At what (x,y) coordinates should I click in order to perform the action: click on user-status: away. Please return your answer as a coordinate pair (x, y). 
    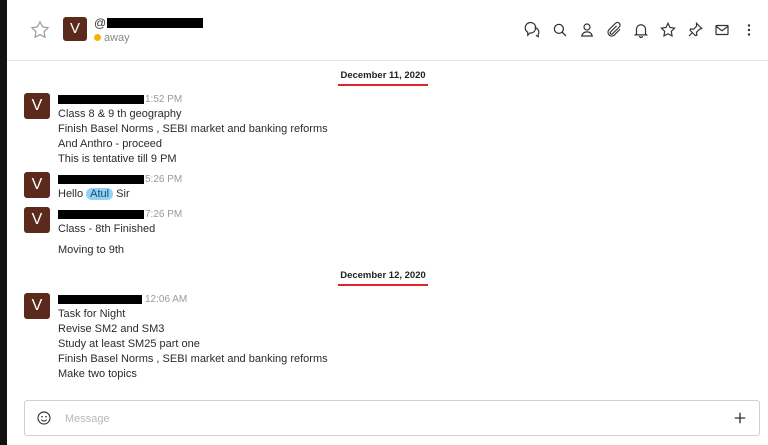
    Looking at the image, I should click on (112, 38).